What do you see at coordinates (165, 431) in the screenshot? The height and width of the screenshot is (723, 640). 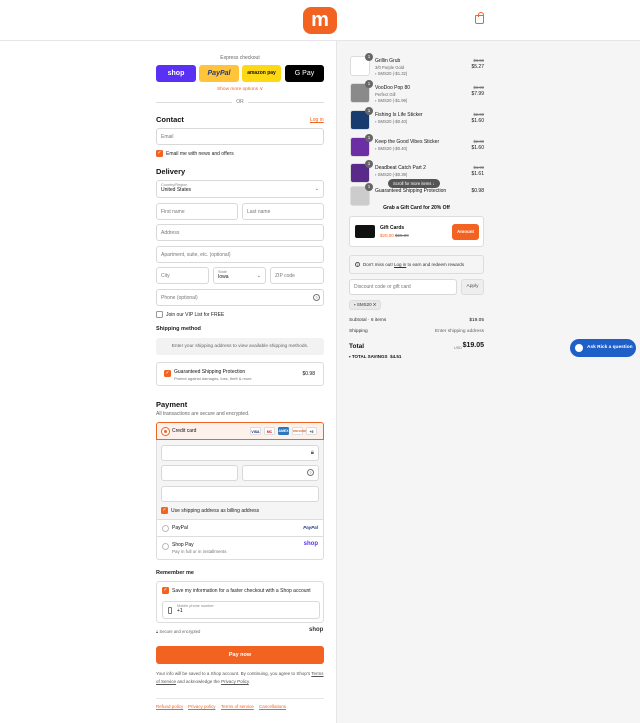 I see `credit-card-radio` at bounding box center [165, 431].